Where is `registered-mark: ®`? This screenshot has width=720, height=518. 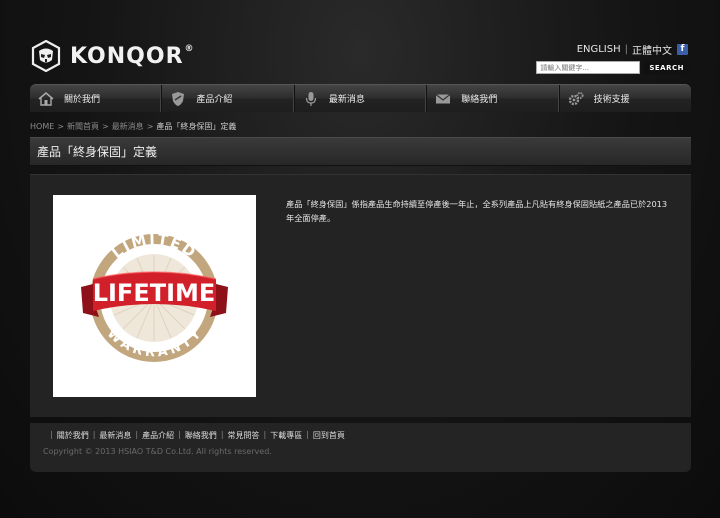 registered-mark: ® is located at coordinates (189, 48).